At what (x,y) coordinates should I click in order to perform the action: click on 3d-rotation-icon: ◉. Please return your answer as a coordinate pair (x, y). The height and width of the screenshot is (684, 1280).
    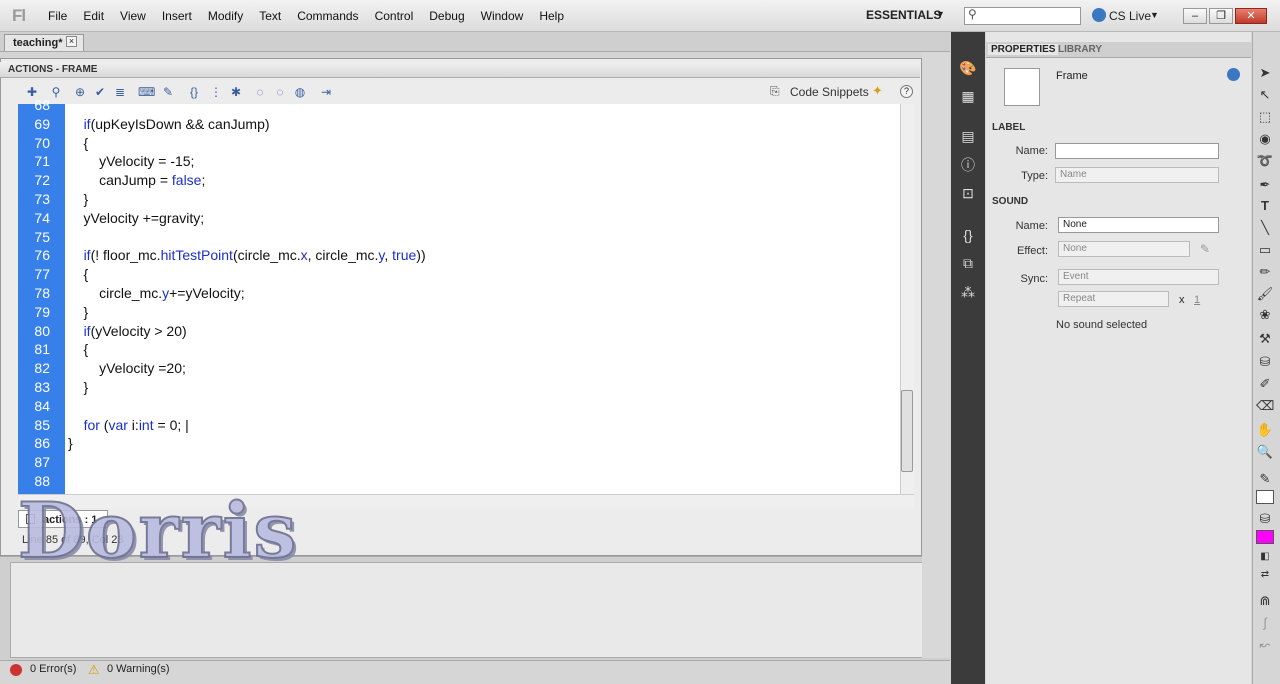
    Looking at the image, I should click on (1265, 139).